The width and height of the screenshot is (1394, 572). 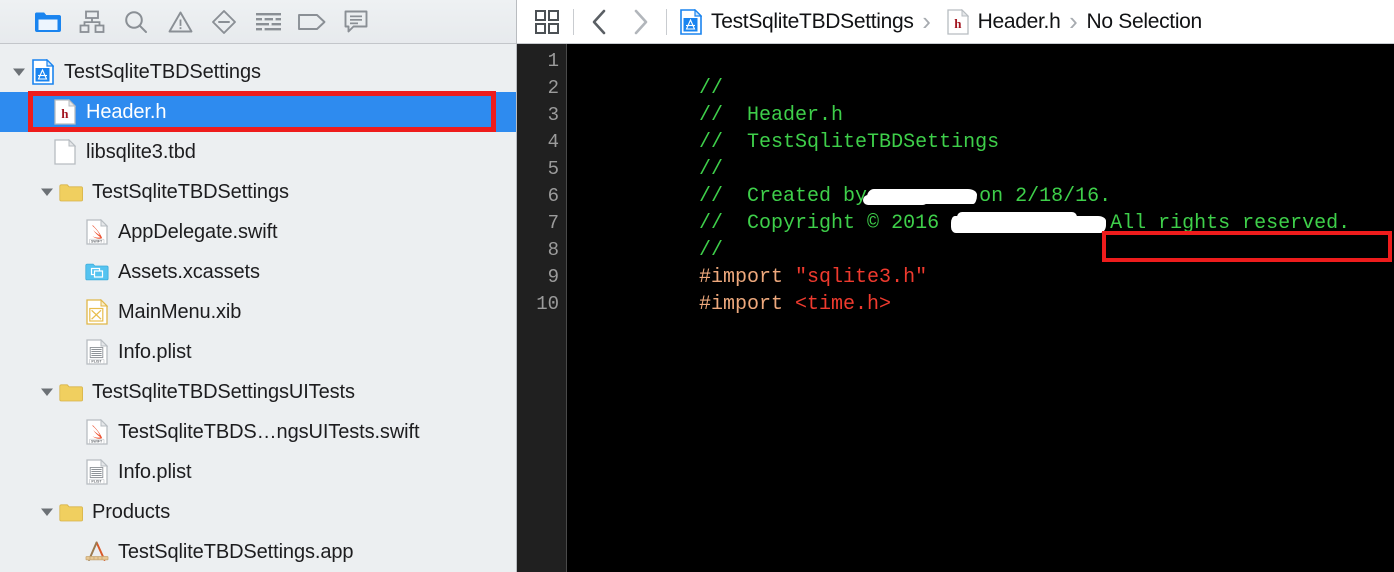 I want to click on line-number: 6, so click(x=553, y=196).